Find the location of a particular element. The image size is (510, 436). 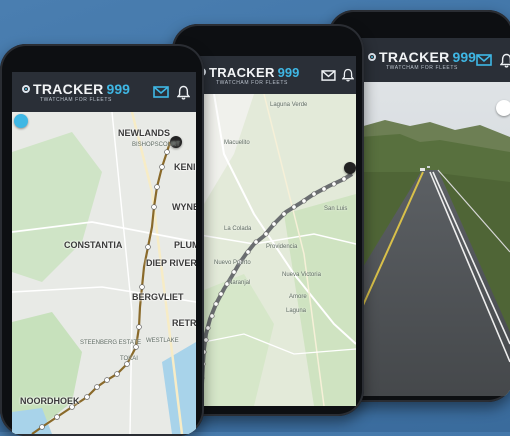

map-label: Amore is located at coordinates (298, 297).